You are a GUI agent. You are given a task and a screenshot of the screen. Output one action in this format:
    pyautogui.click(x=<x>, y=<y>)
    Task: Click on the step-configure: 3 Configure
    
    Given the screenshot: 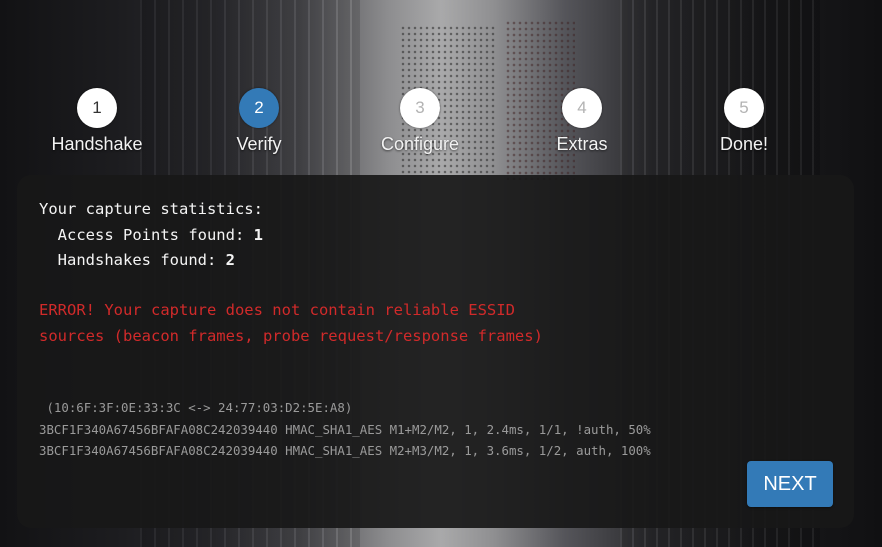 What is the action you would take?
    pyautogui.click(x=420, y=121)
    